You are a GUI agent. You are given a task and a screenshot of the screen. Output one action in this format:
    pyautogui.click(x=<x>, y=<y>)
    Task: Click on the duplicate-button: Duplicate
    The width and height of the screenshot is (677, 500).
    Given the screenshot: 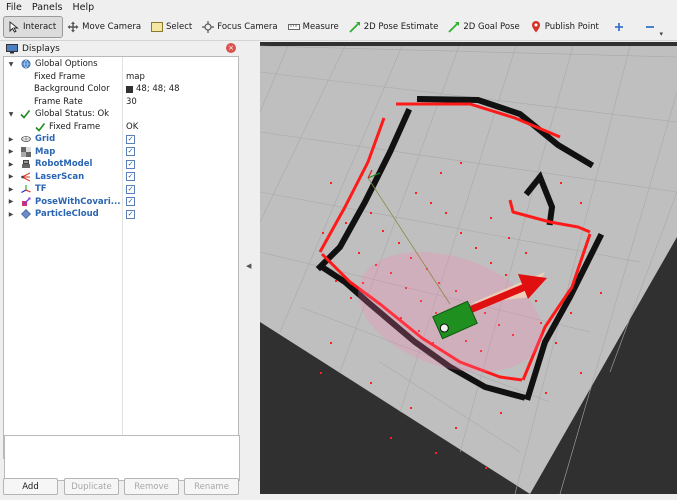 What is the action you would take?
    pyautogui.click(x=91, y=486)
    